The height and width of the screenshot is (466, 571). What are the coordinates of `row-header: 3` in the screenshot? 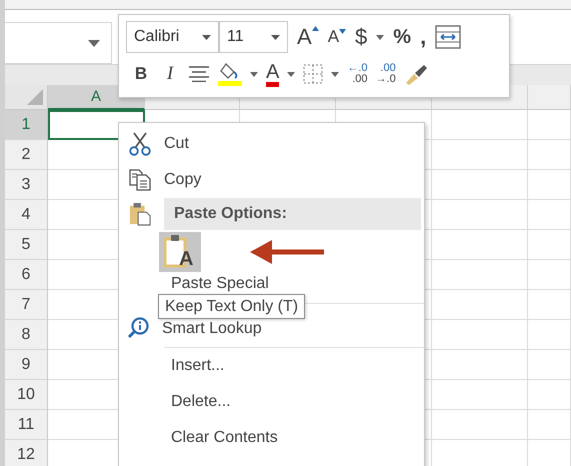 It's located at (26, 185).